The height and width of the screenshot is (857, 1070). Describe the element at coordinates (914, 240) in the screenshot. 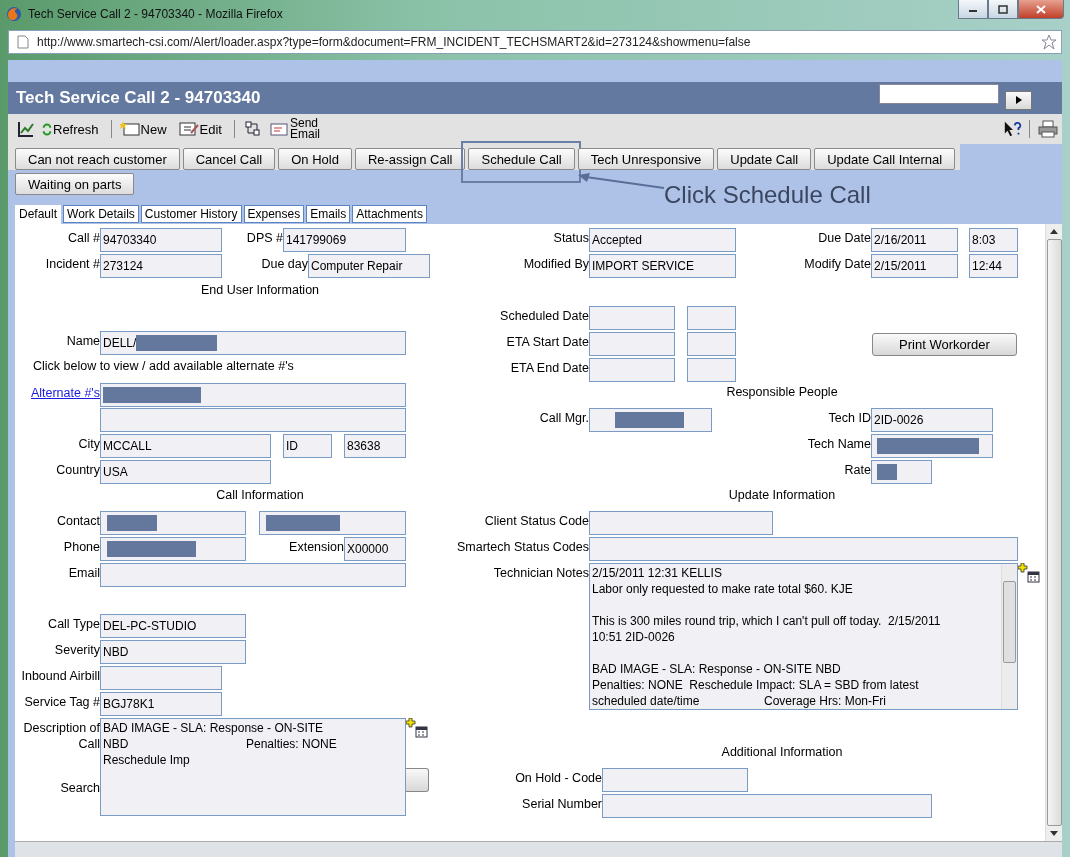

I see `input-field: 2/16/2011` at that location.